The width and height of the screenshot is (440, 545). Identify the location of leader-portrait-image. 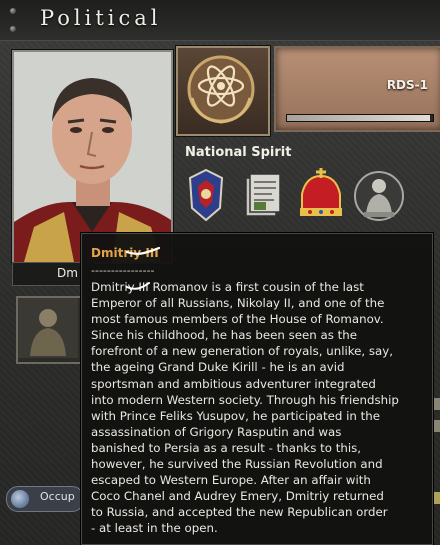
(92, 157).